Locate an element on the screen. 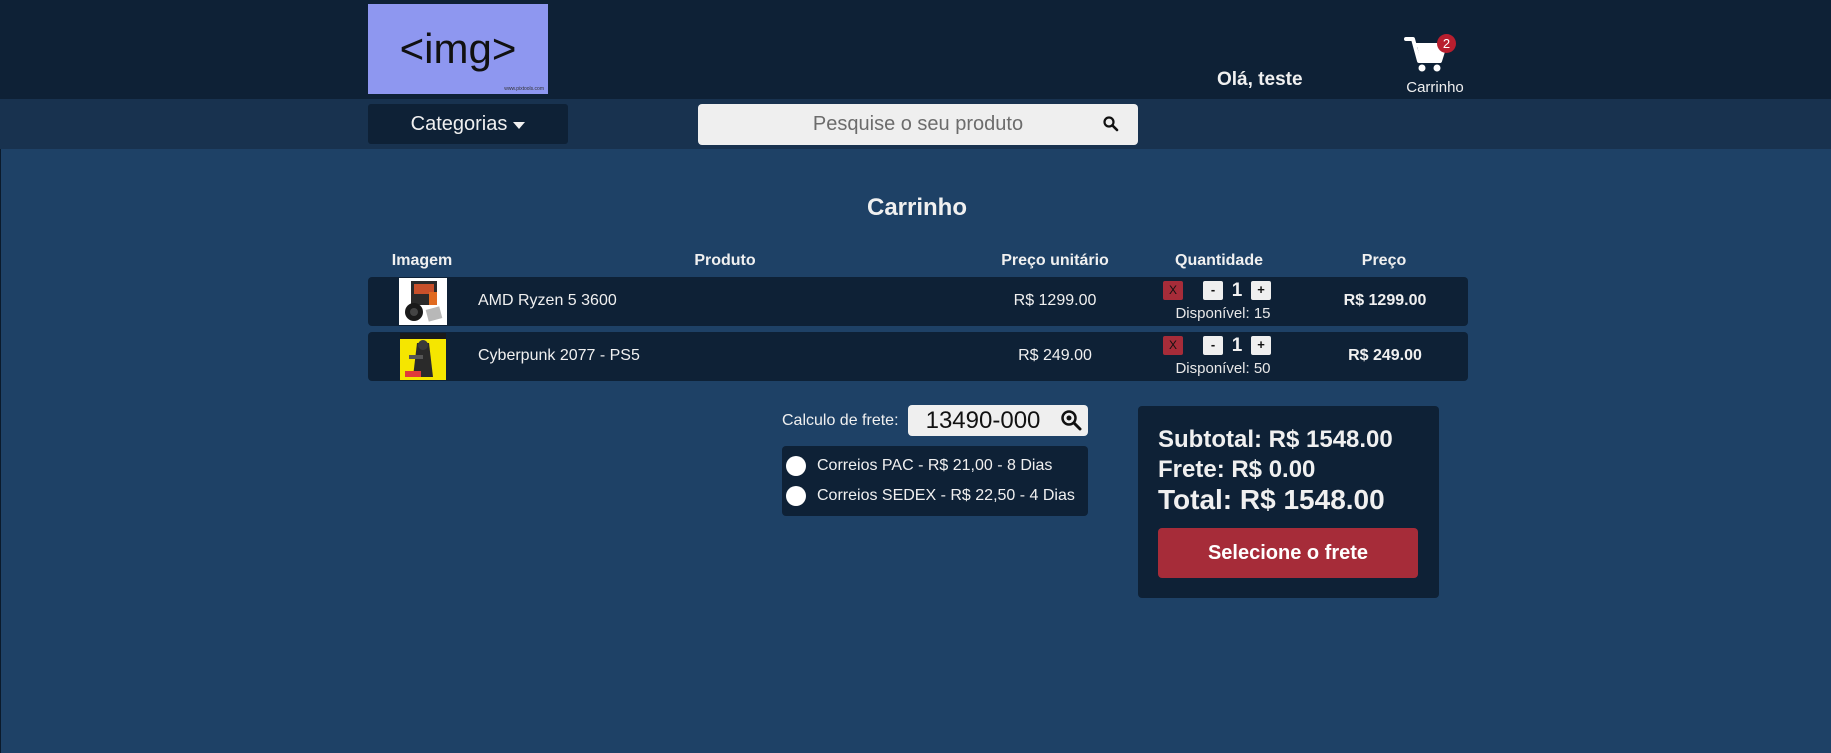 The image size is (1831, 753). cart-link: 2 Carrinho is located at coordinates (1435, 63).